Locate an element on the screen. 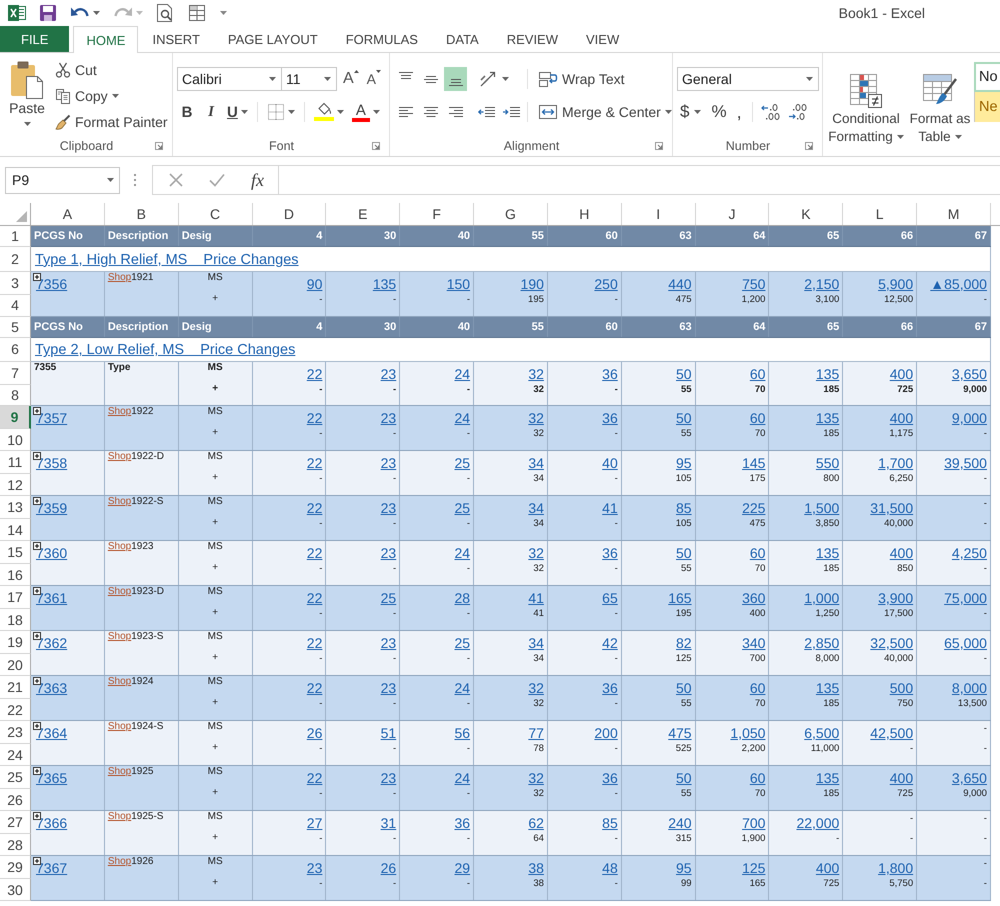 The width and height of the screenshot is (1000, 906). ribbon-tab: HOME is located at coordinates (105, 39).